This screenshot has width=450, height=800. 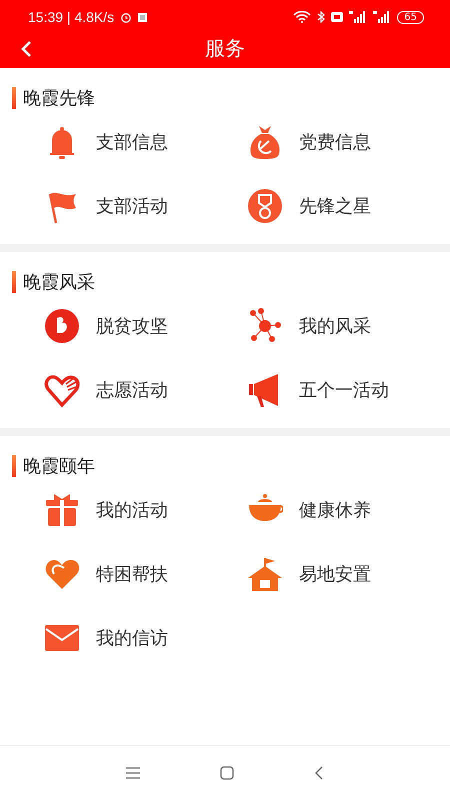 I want to click on service-item: 易地安置, so click(x=348, y=574).